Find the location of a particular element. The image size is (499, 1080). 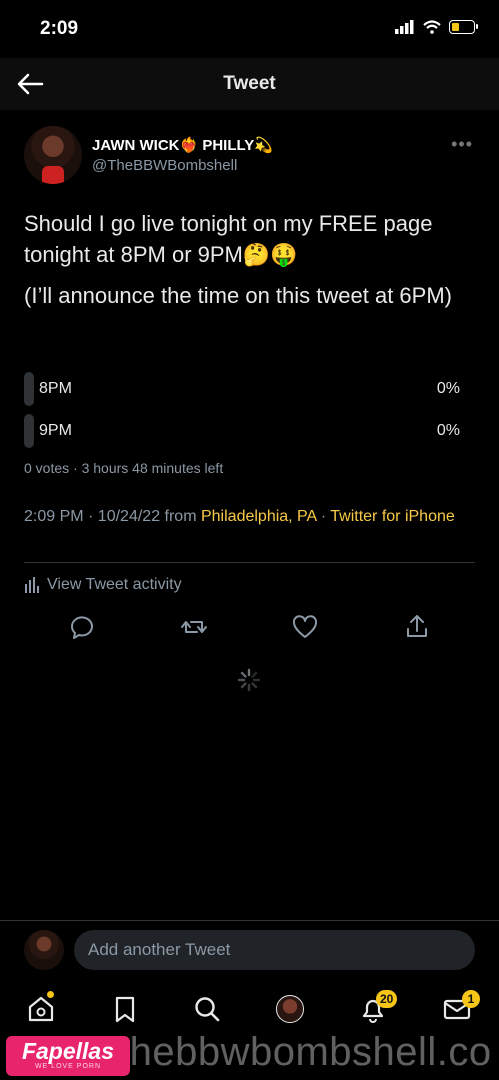

home-icon is located at coordinates (41, 1009).